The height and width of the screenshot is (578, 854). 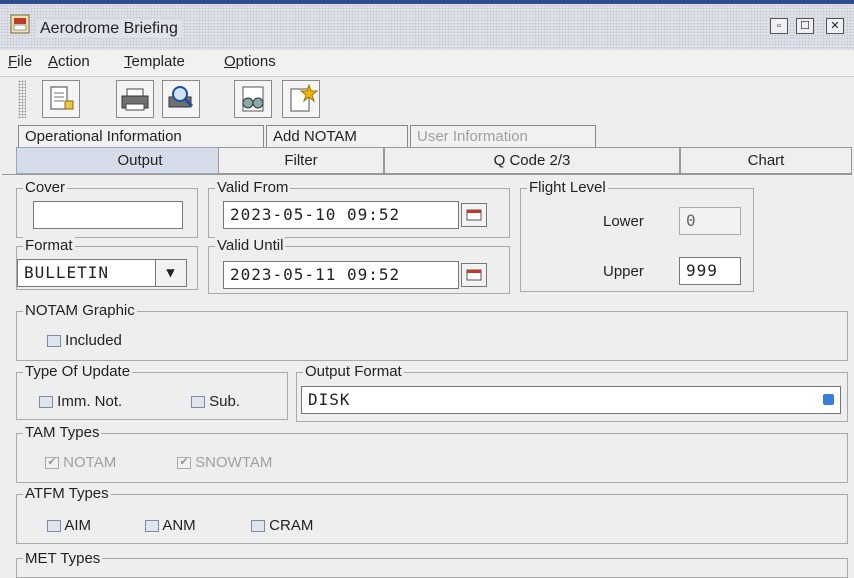 What do you see at coordinates (69, 525) in the screenshot?
I see `aim-checkbox: AIM` at bounding box center [69, 525].